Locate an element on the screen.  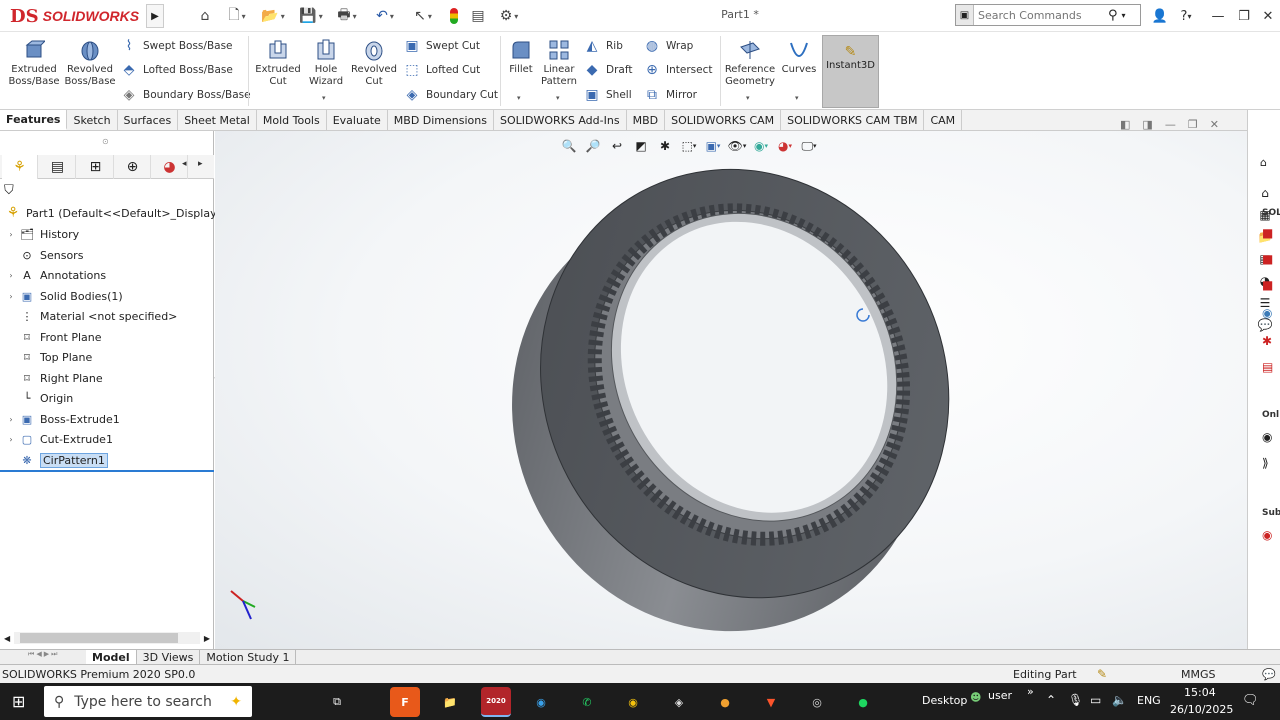
task-view-icon: ⧉ is located at coordinates (337, 702).